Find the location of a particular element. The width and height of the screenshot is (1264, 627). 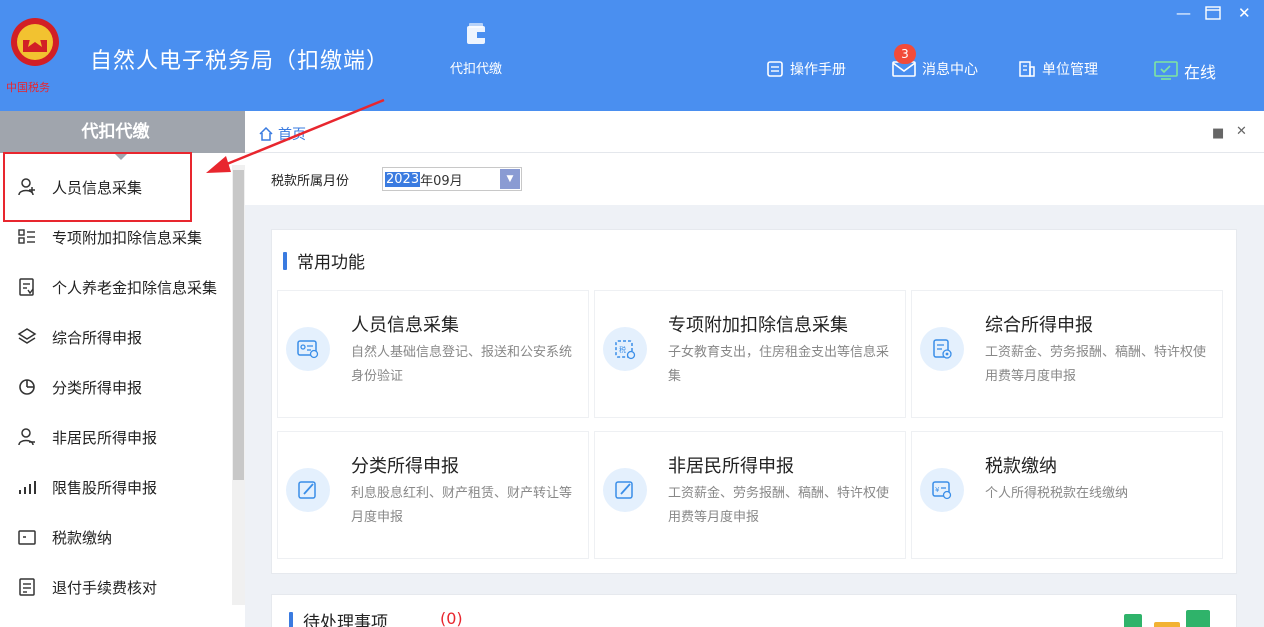

card-title: 人员信息采集 is located at coordinates (405, 325).